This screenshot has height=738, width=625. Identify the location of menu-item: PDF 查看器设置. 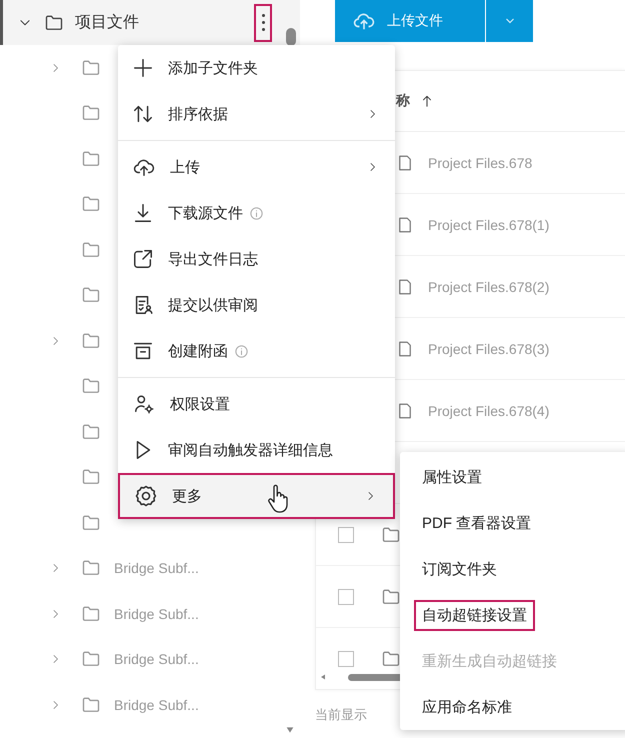
(512, 523).